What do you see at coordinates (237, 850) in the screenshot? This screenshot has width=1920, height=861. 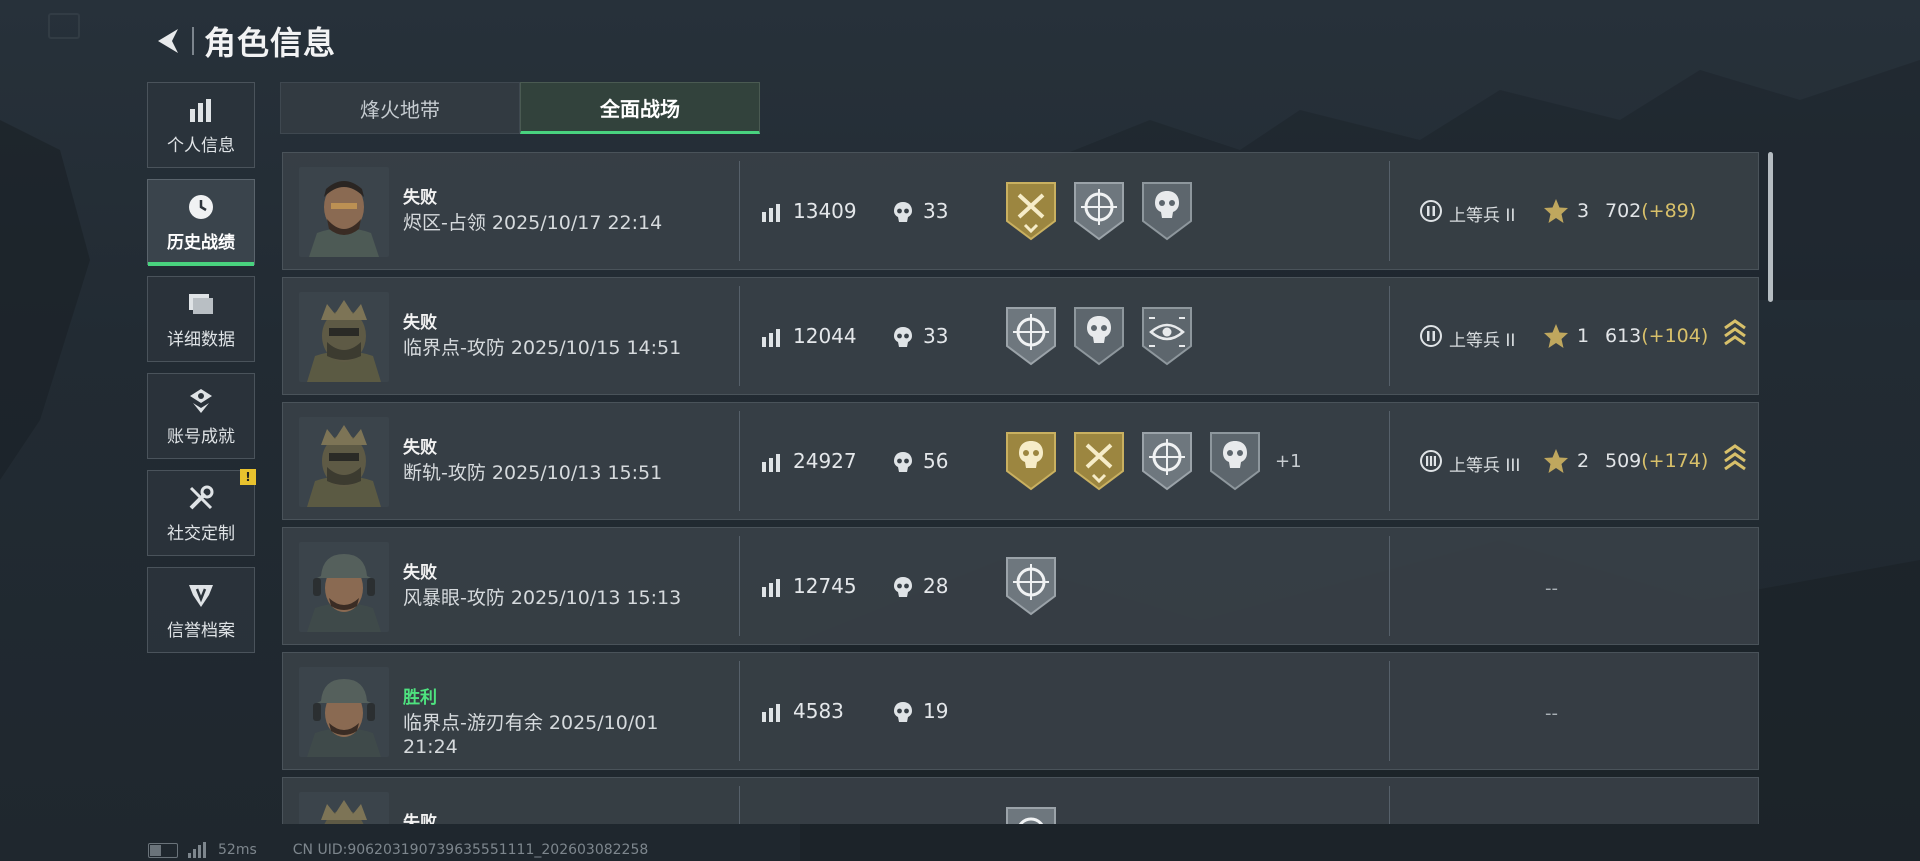 I see `ping-value: 52ms` at bounding box center [237, 850].